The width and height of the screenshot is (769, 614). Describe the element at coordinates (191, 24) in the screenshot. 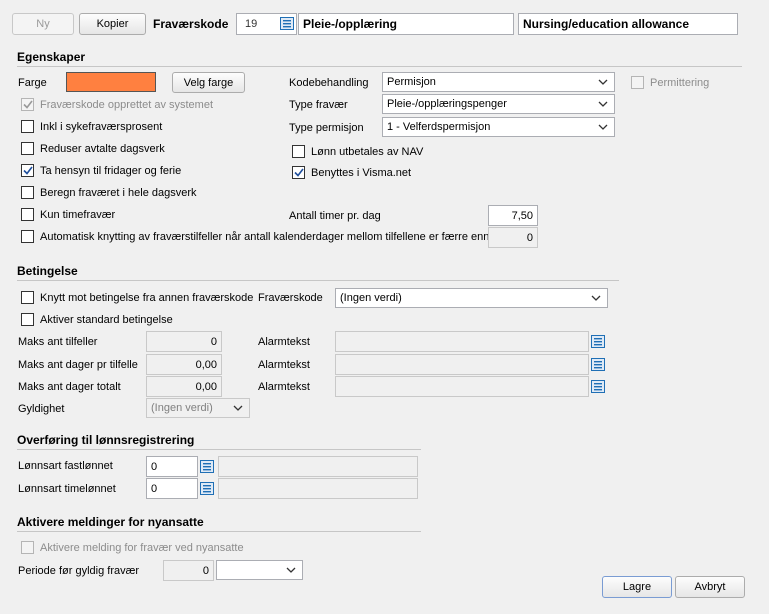

I see `absence-code-label: Fraværskode` at that location.